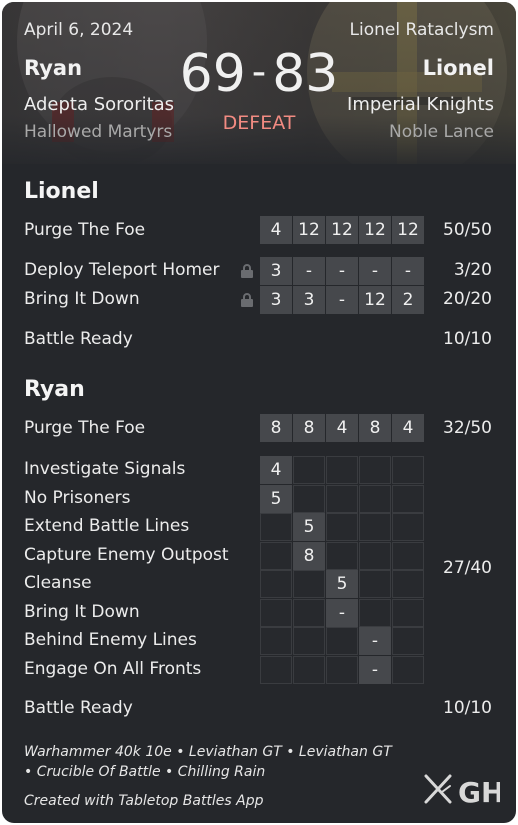 This screenshot has height=825, width=518. Describe the element at coordinates (107, 526) in the screenshot. I see `secondary-label: Extend Battle Lines` at that location.